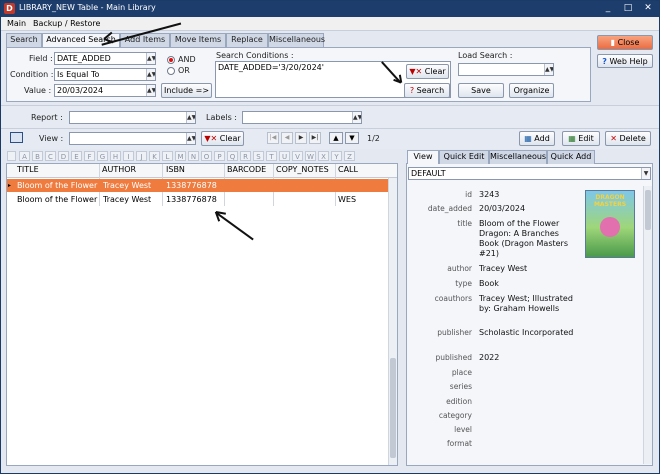 Image resolution: width=660 pixels, height=474 pixels. I want to click on alpha-letter: S, so click(258, 156).